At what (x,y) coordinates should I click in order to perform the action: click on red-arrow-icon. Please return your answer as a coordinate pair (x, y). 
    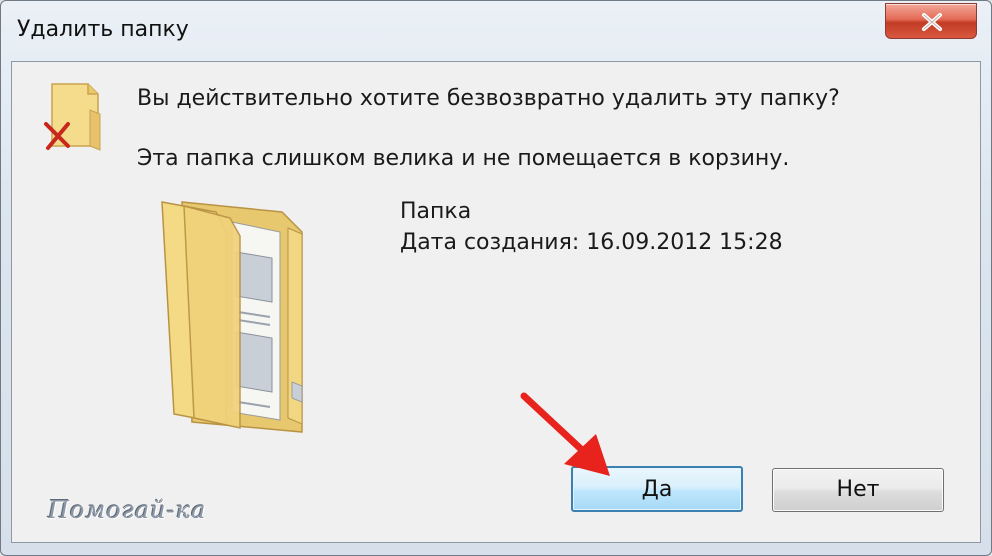
    Looking at the image, I should click on (565, 434).